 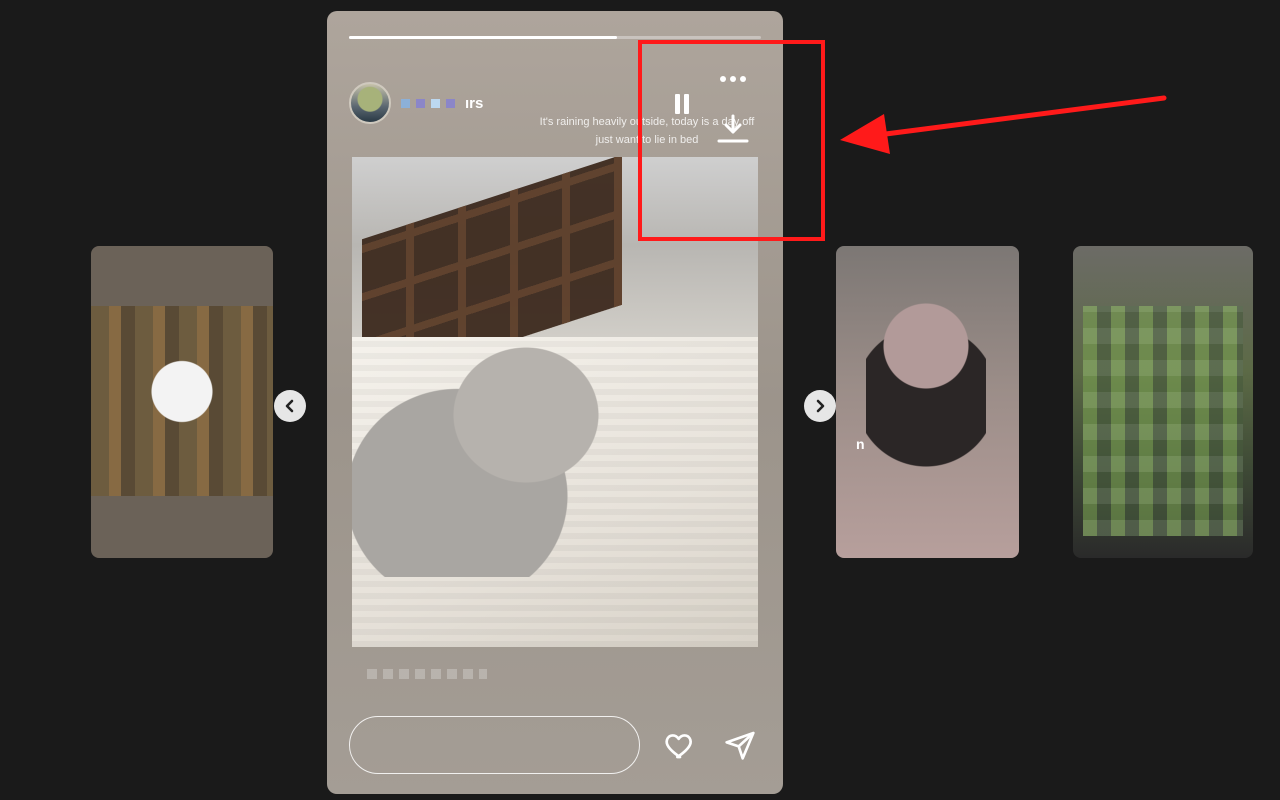 I want to click on annotation-highlight-box, so click(x=731, y=140).